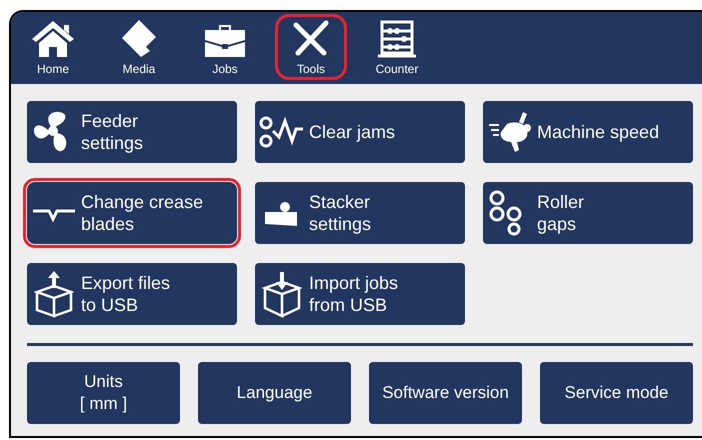  Describe the element at coordinates (445, 393) in the screenshot. I see `option-button: Software version` at that location.